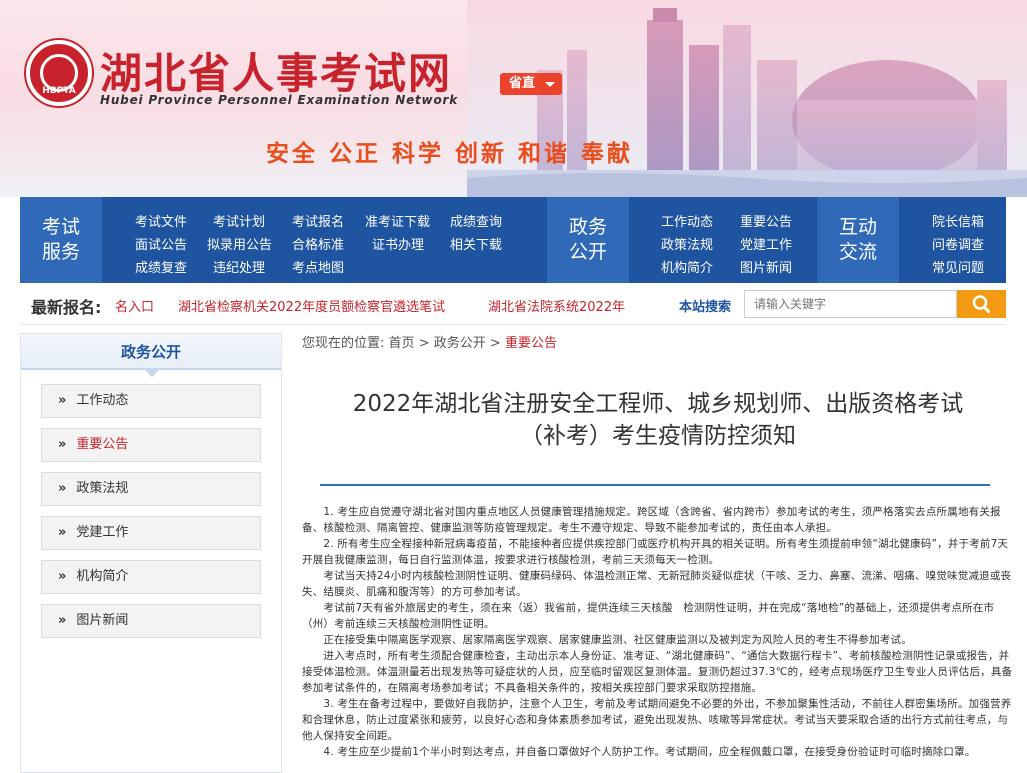  Describe the element at coordinates (655, 485) in the screenshot. I see `title-divider` at that location.